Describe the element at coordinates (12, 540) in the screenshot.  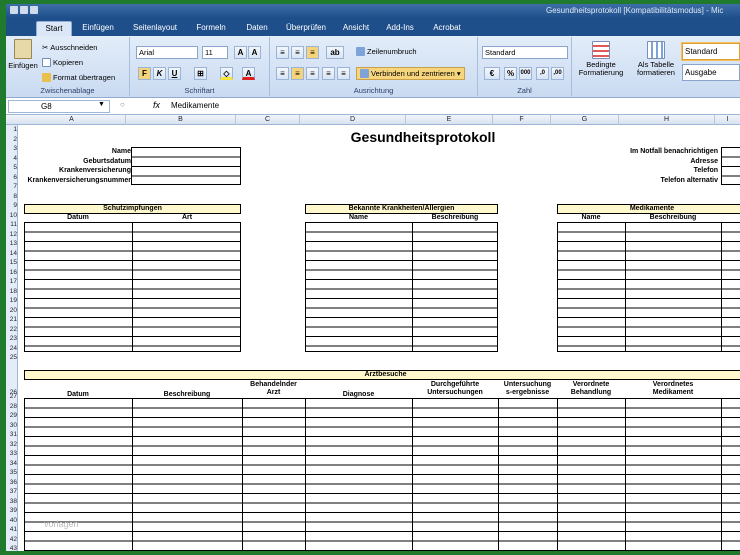
I see `row-header: 42` at that location.